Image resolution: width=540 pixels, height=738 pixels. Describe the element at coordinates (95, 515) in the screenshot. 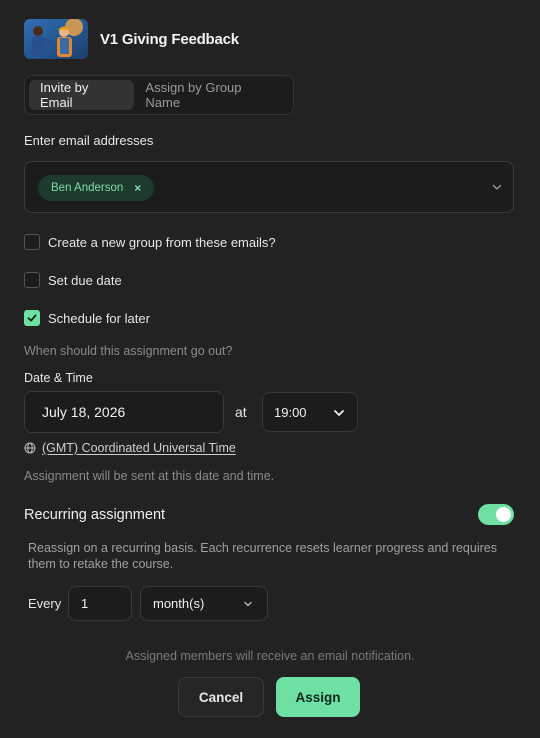

I see `recurring-label: Recurring assignment` at that location.